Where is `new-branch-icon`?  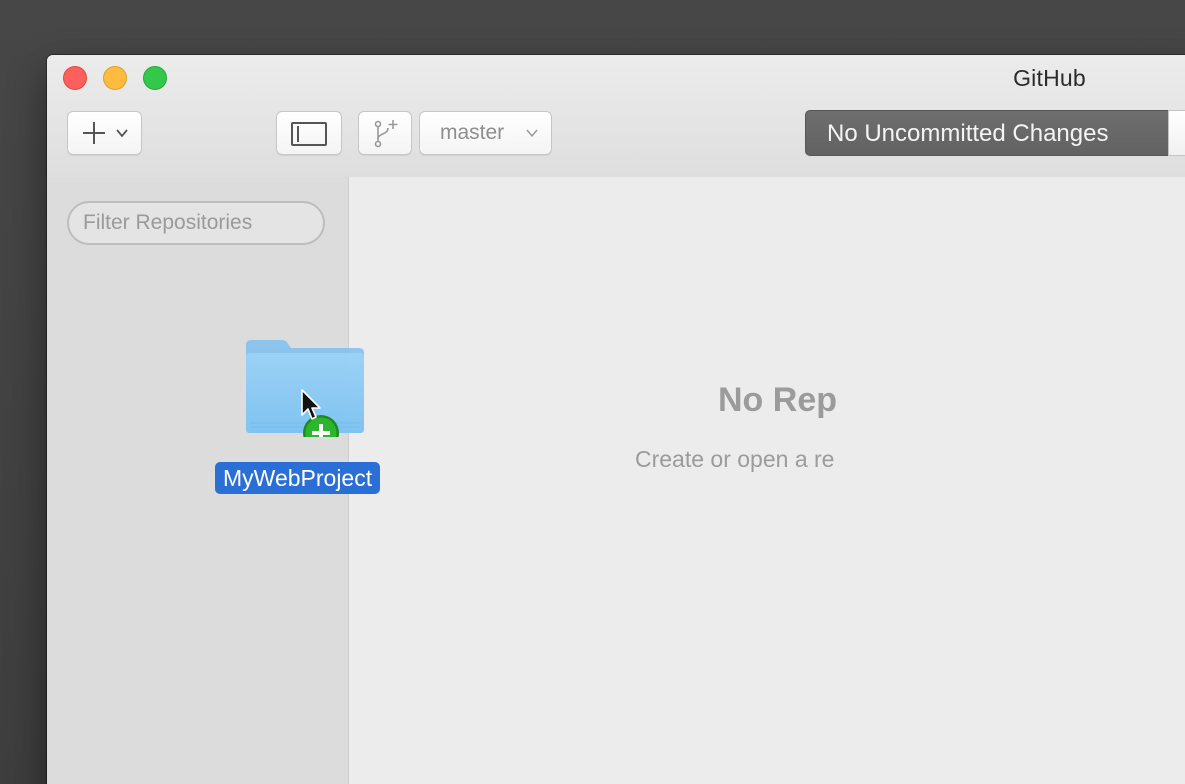
new-branch-icon is located at coordinates (386, 134).